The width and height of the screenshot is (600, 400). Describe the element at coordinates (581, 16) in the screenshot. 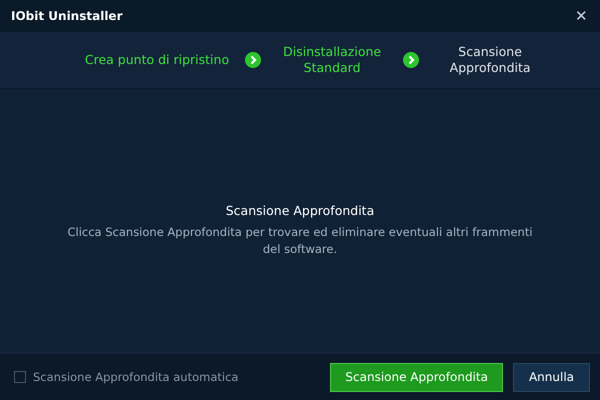

I see `close-button: ✕` at that location.